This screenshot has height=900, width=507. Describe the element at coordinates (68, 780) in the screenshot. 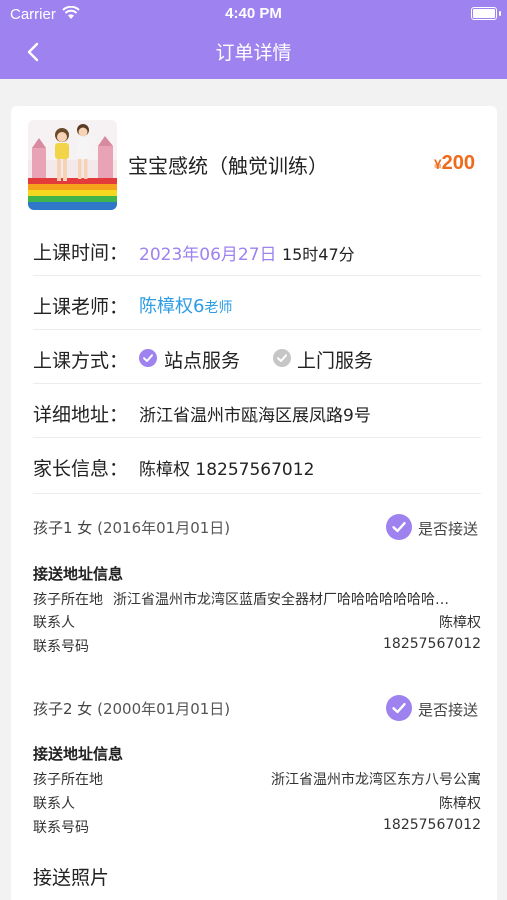

I see `child-2-location-label: 孩子所在地` at that location.